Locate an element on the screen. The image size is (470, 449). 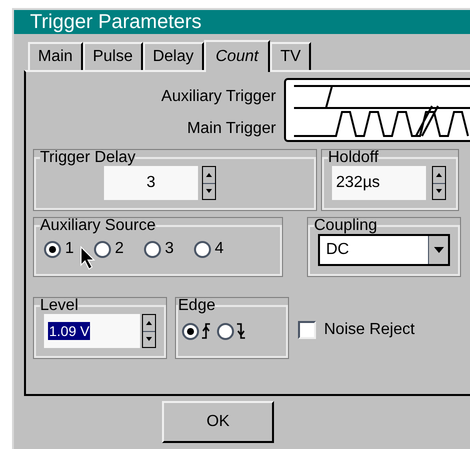
checkbox-label: Noise Reject is located at coordinates (369, 330).